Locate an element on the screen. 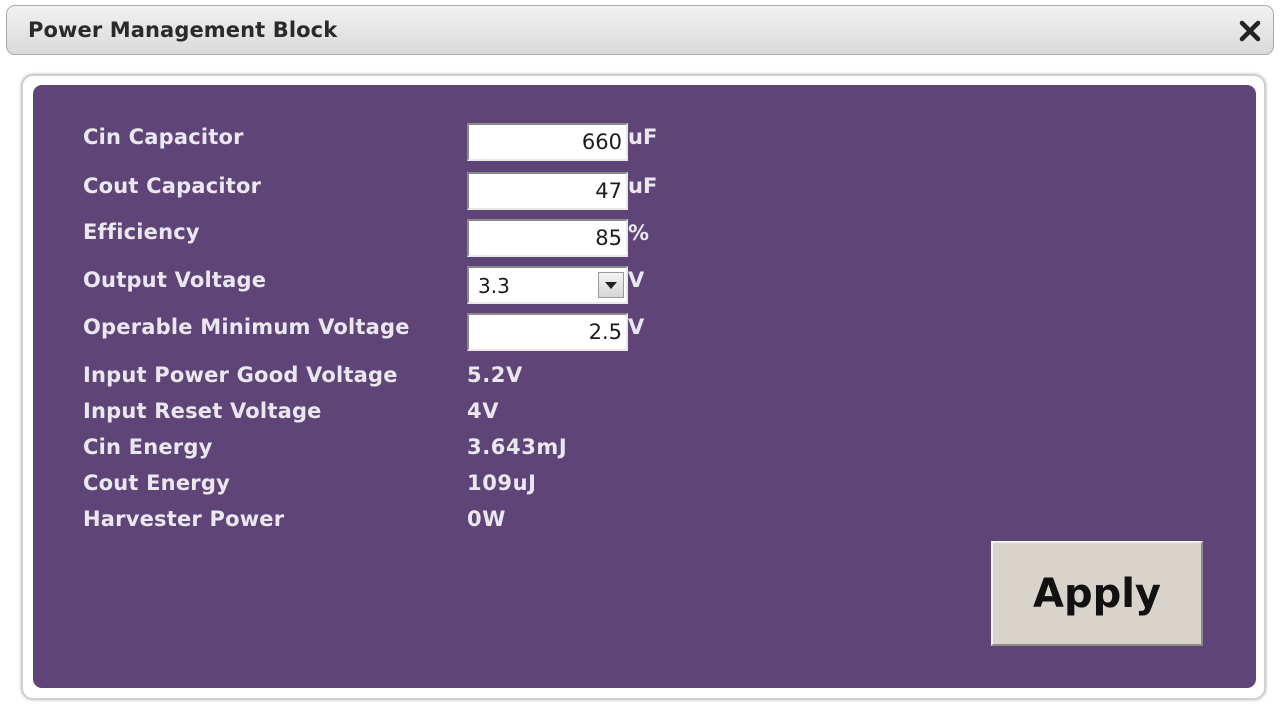 The height and width of the screenshot is (719, 1280). efficiency-input is located at coordinates (547, 238).